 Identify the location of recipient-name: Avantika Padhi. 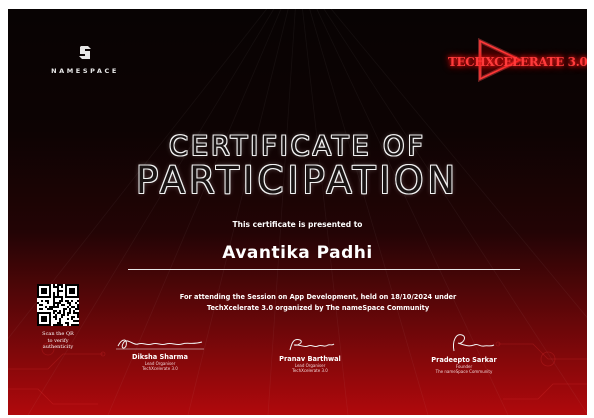
(297, 253).